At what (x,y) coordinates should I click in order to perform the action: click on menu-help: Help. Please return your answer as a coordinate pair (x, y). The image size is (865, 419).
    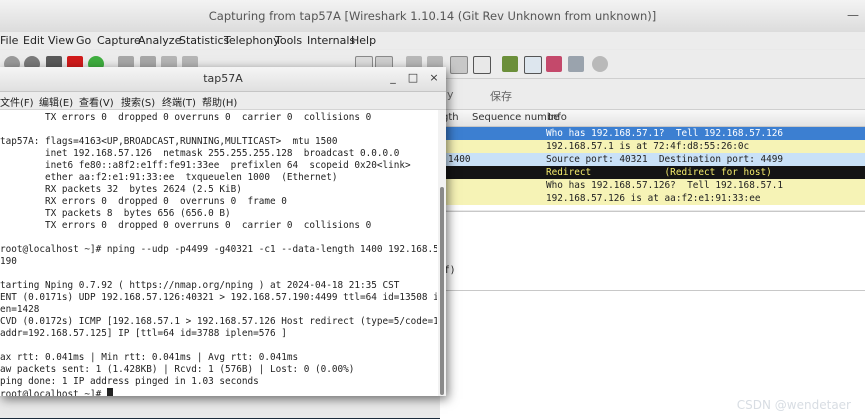
    Looking at the image, I should click on (363, 40).